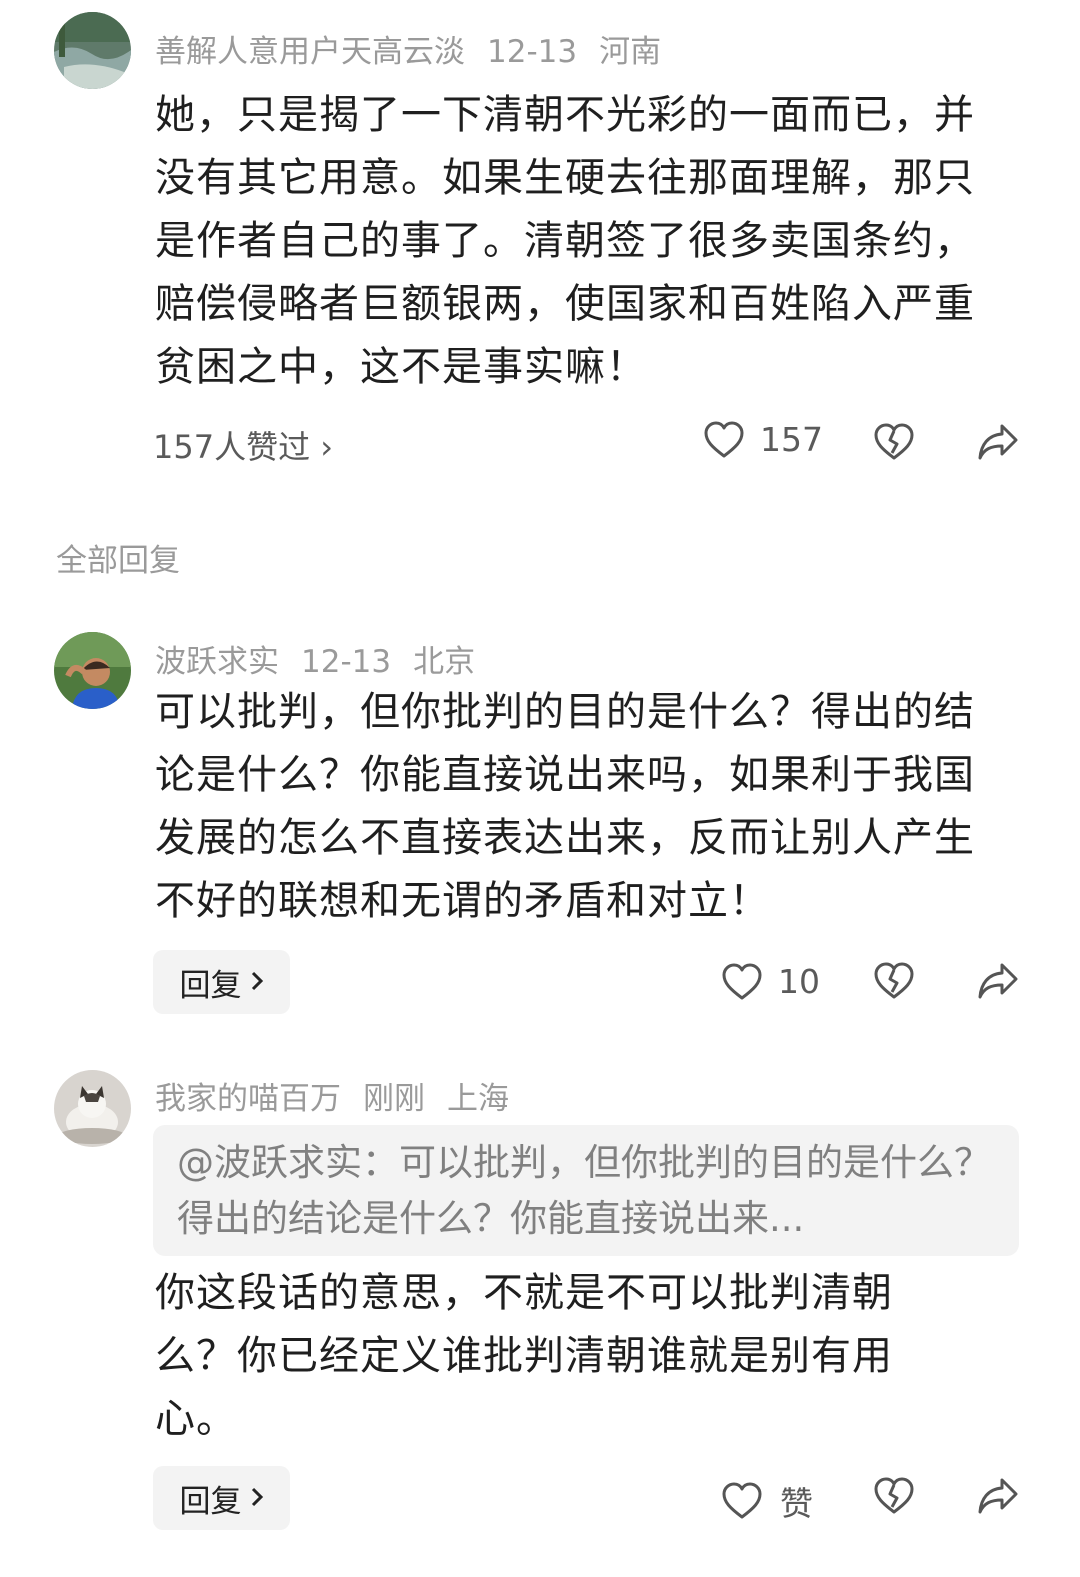  Describe the element at coordinates (630, 52) in the screenshot. I see `comment-location: 河南` at that location.